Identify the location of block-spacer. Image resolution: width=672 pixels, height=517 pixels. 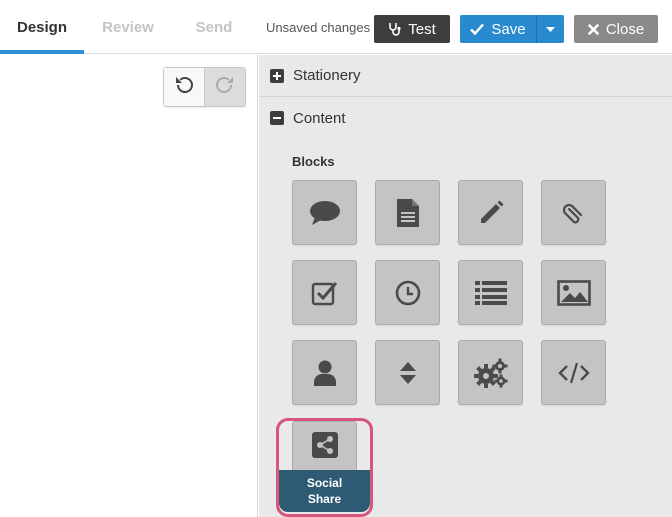
(407, 372).